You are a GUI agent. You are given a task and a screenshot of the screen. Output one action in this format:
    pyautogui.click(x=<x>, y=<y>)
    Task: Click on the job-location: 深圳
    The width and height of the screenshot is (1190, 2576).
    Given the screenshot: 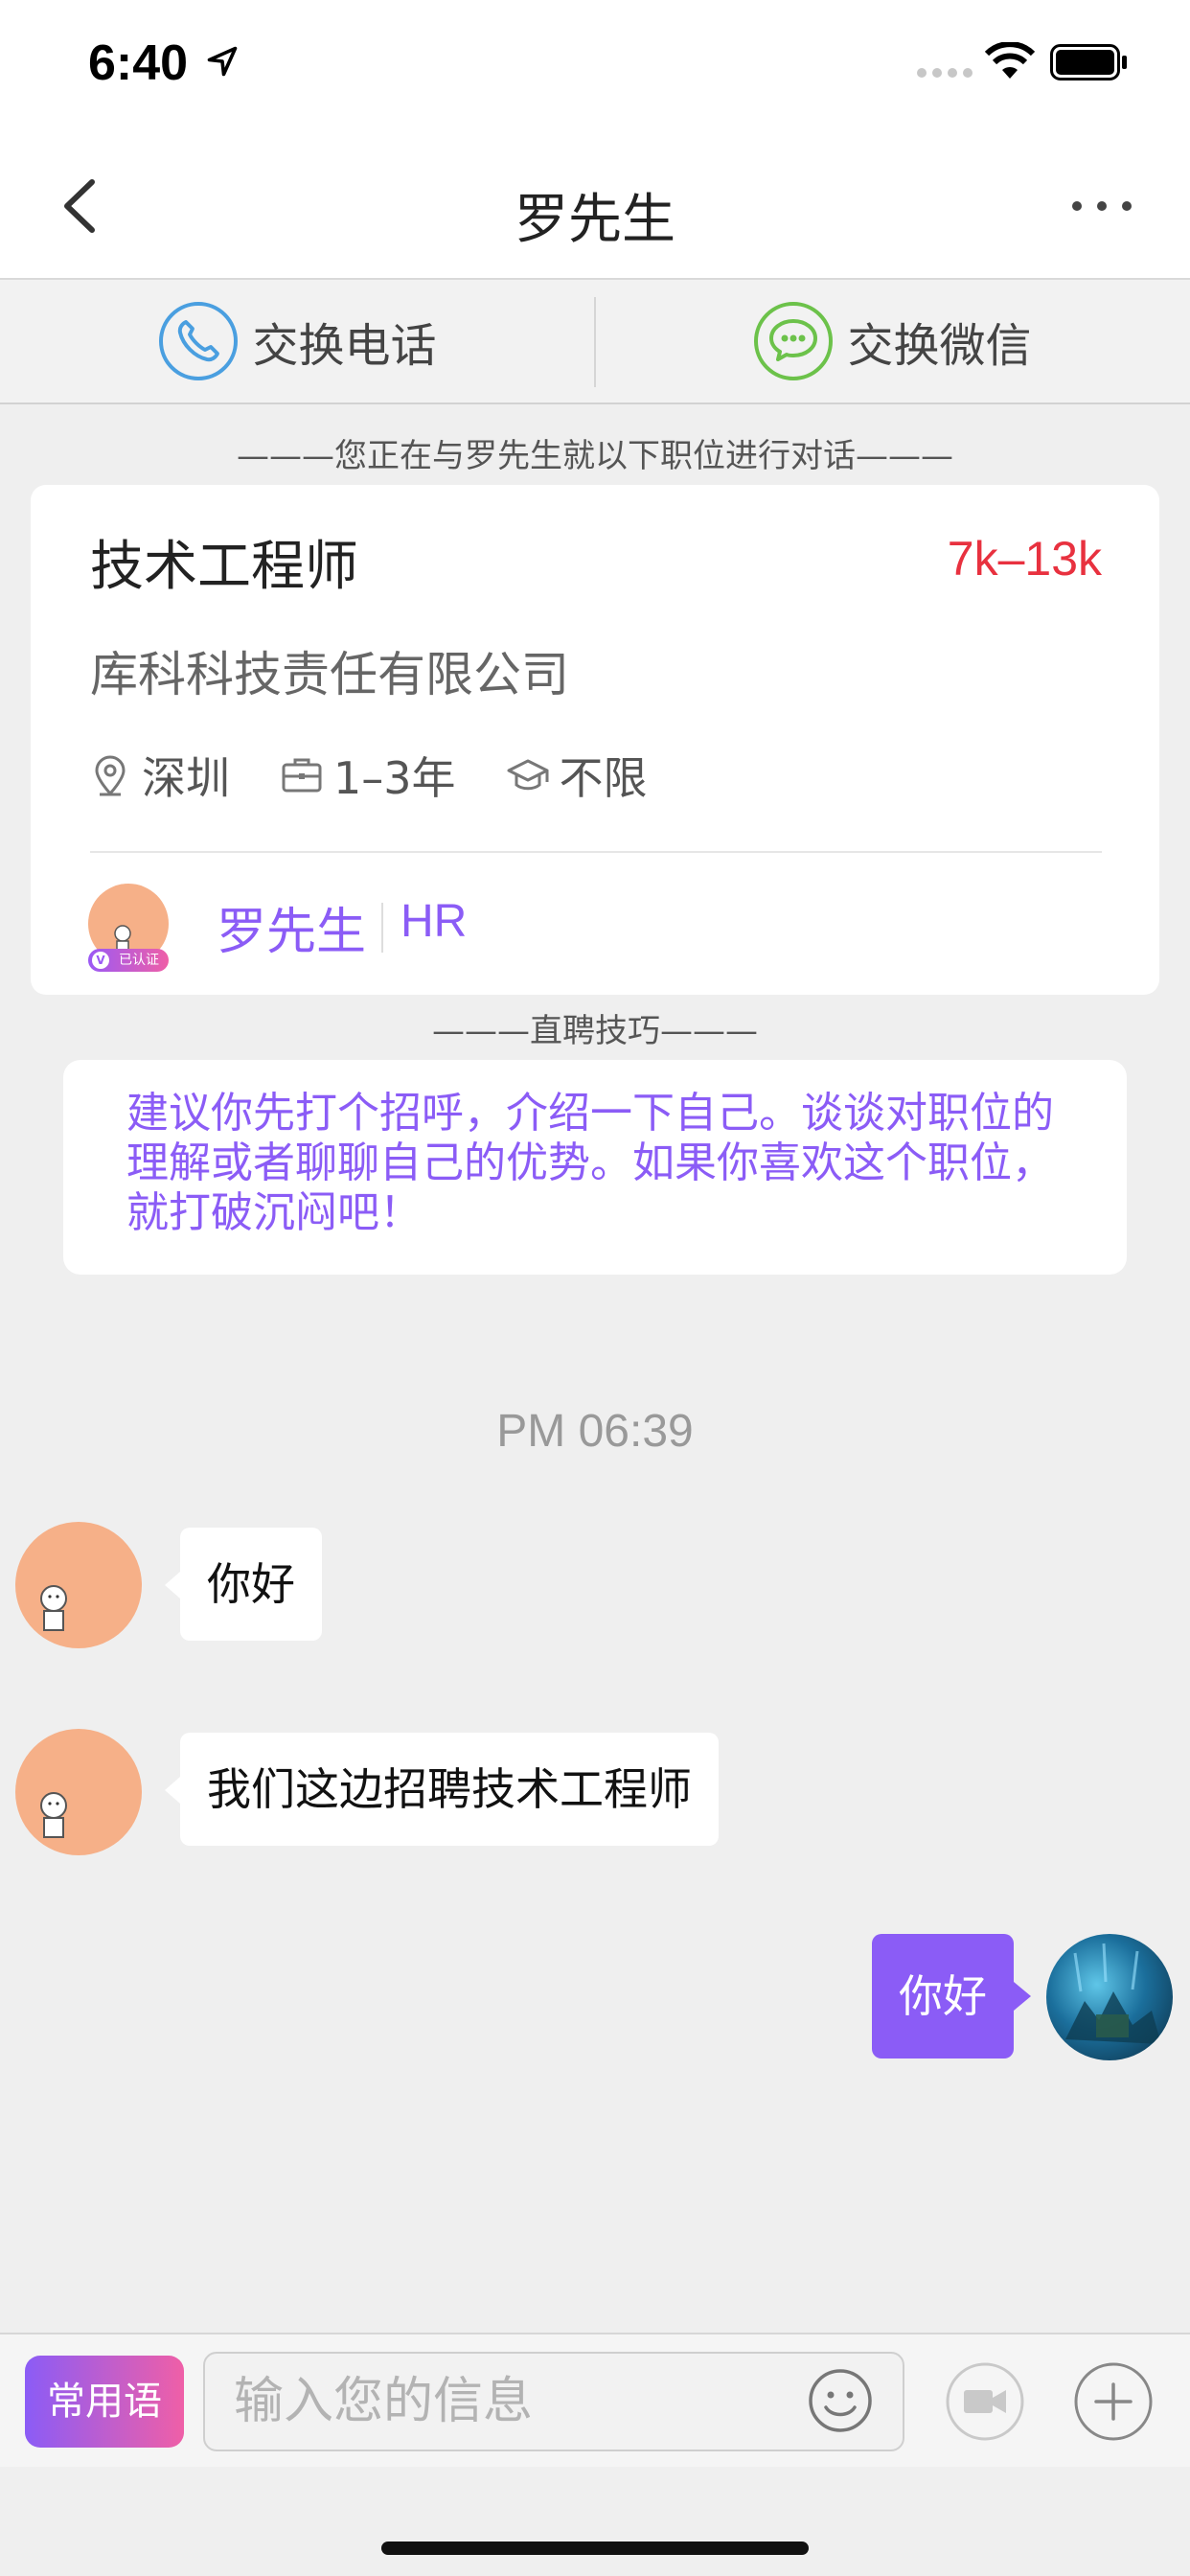 What is the action you would take?
    pyautogui.click(x=159, y=775)
    